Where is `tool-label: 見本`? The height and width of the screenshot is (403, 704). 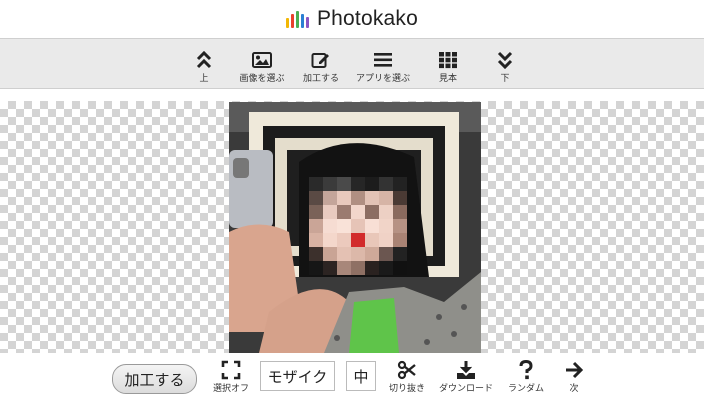 tool-label: 見本 is located at coordinates (447, 79).